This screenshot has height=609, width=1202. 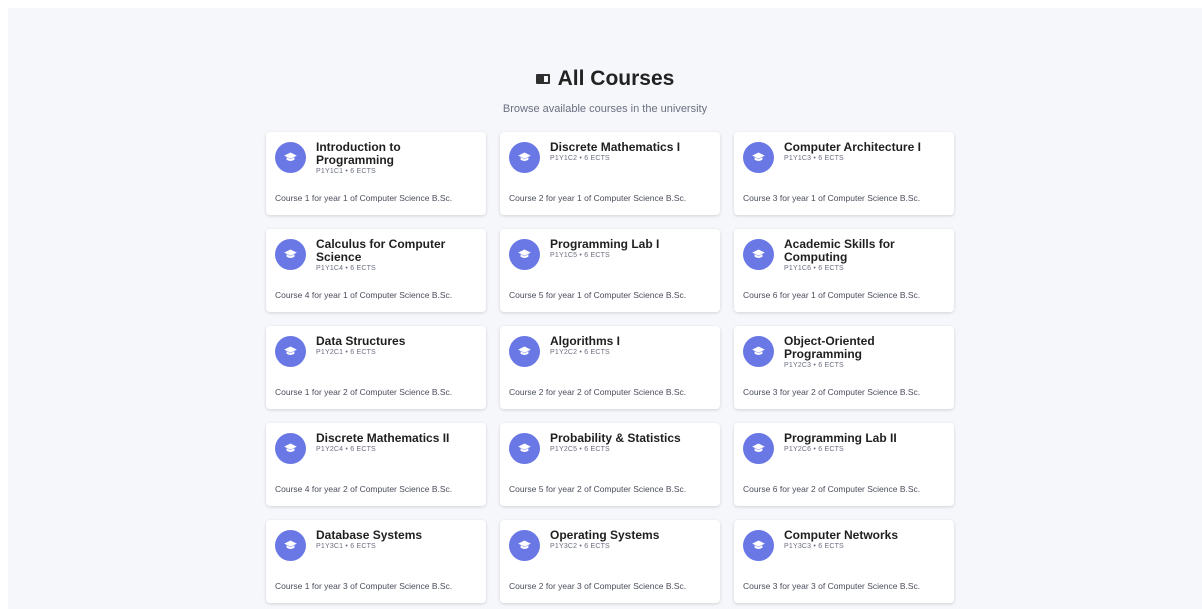 I want to click on course-meta: P1Y1C2 • 6 ECTS, so click(x=580, y=158).